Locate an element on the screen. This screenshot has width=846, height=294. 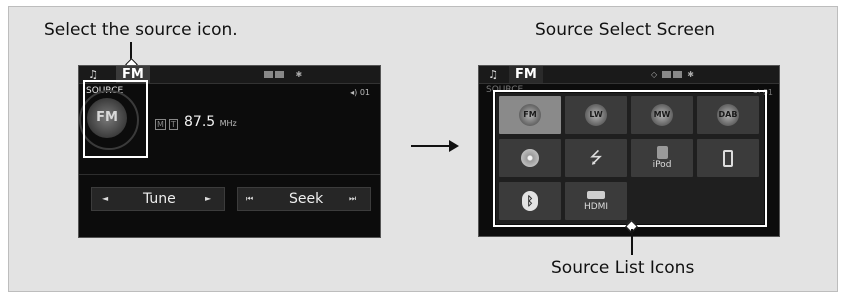
tune-down-button: ◄ is located at coordinates (105, 199).